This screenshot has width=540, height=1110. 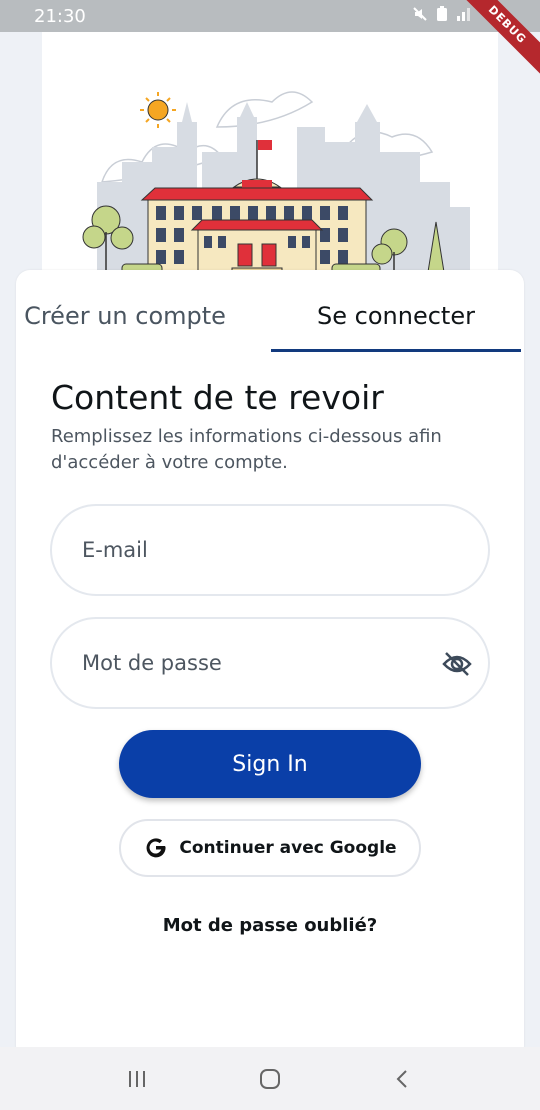 I want to click on status-time: 21:30, so click(x=60, y=16).